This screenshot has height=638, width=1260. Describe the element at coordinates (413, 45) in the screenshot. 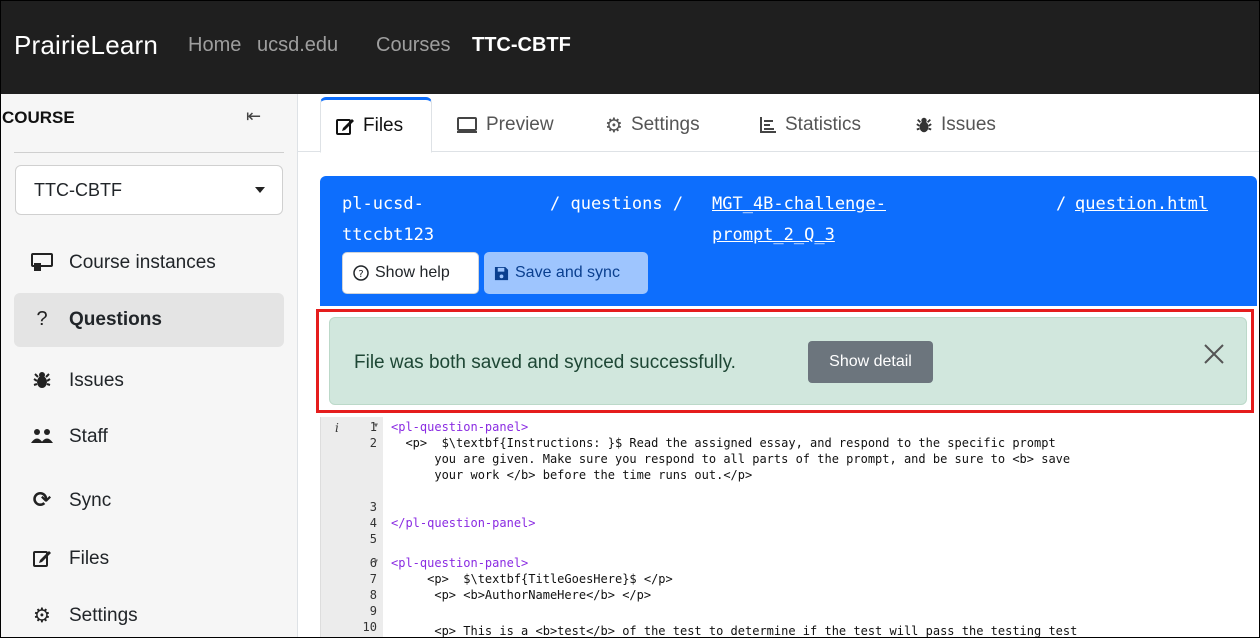

I see `nav-link-courses: Courses` at that location.